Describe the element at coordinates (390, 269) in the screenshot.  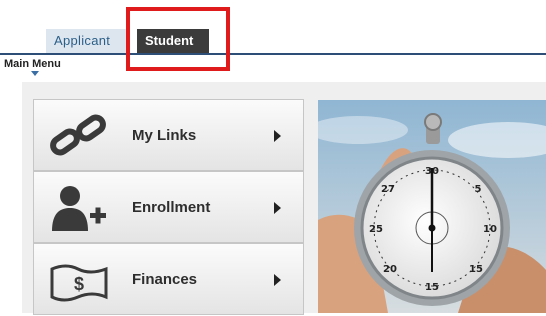
I see `svg-text: 20` at that location.